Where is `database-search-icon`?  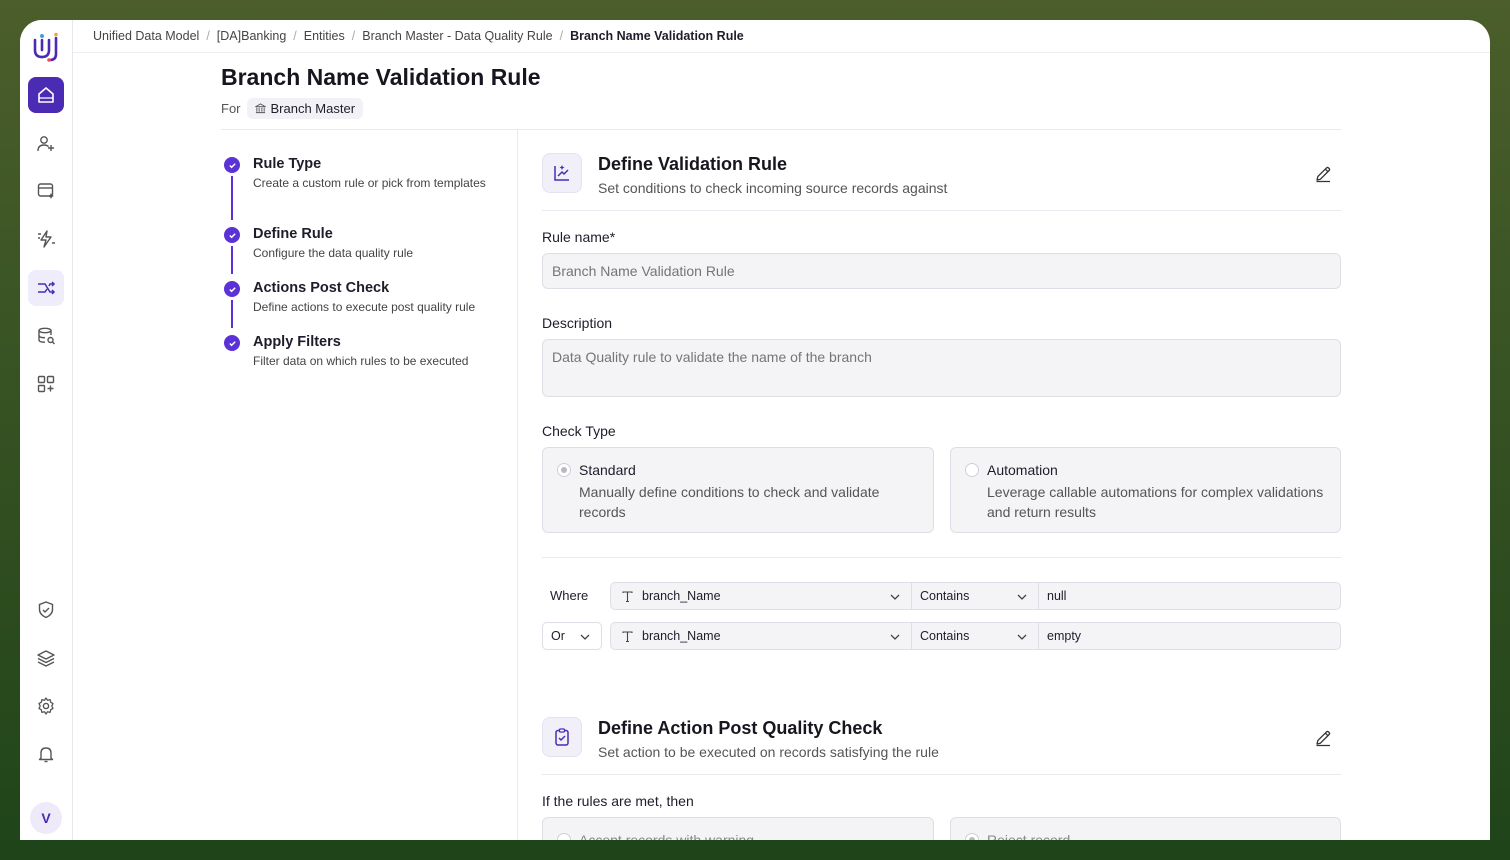
database-search-icon is located at coordinates (46, 336).